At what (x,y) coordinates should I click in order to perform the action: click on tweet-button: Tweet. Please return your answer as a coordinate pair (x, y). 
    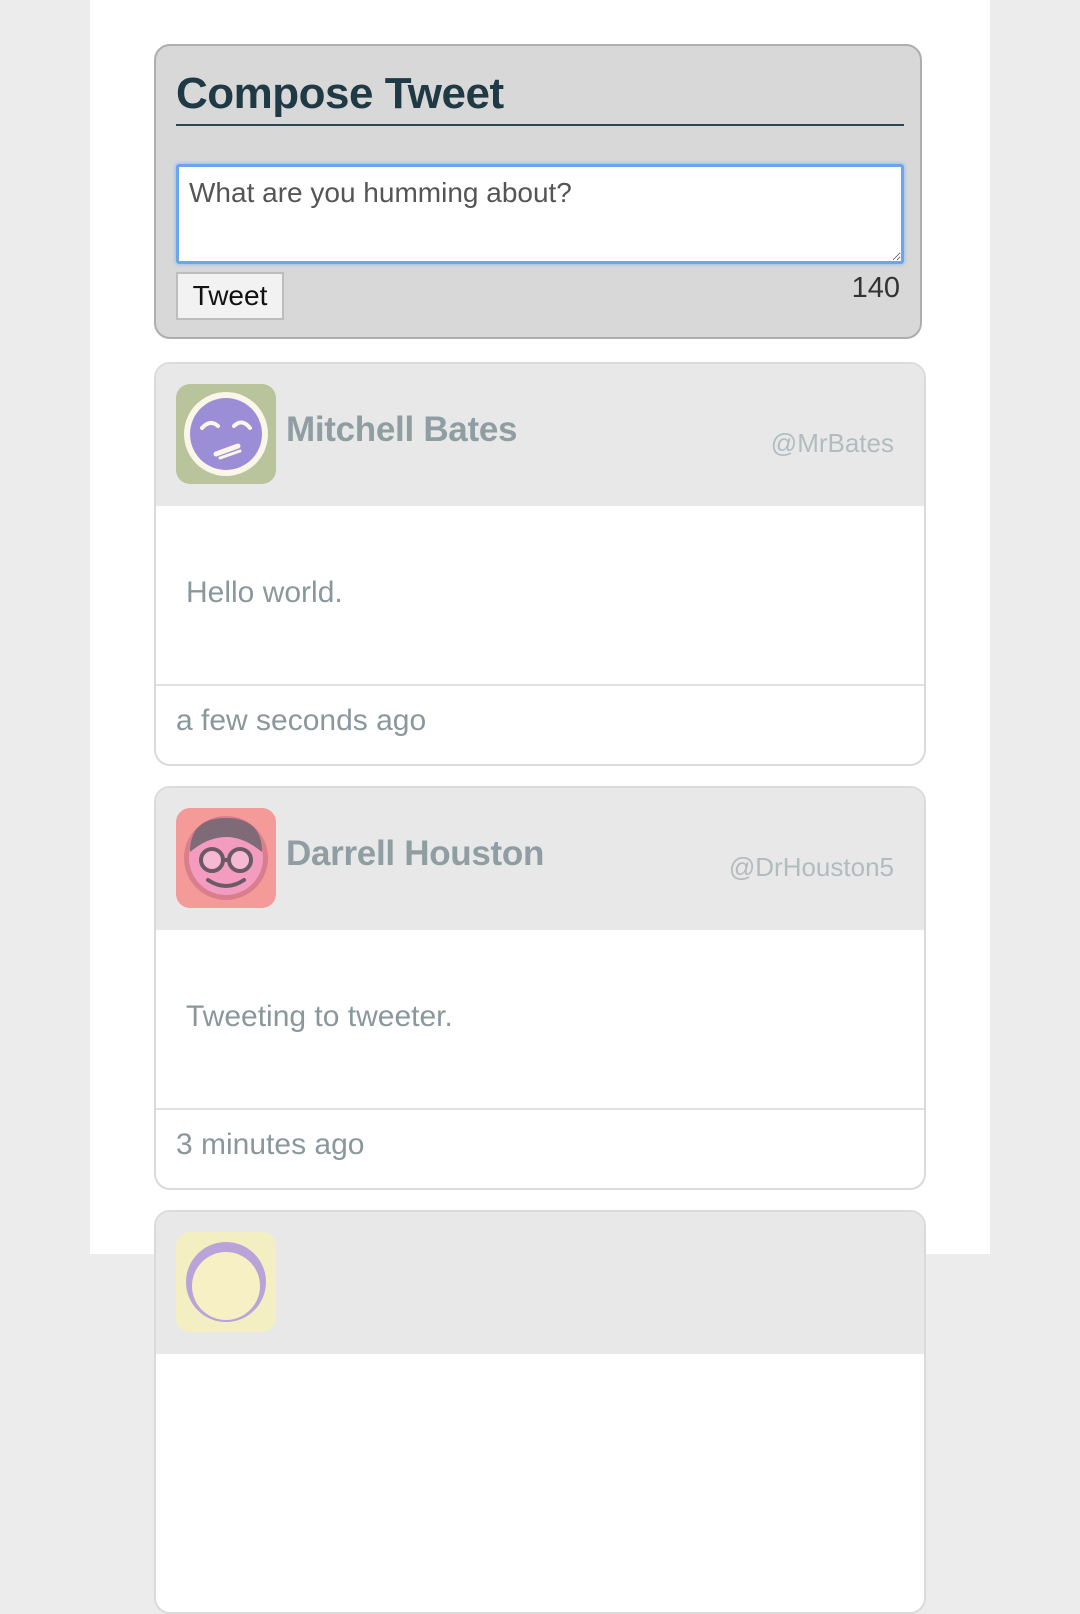
    Looking at the image, I should click on (230, 296).